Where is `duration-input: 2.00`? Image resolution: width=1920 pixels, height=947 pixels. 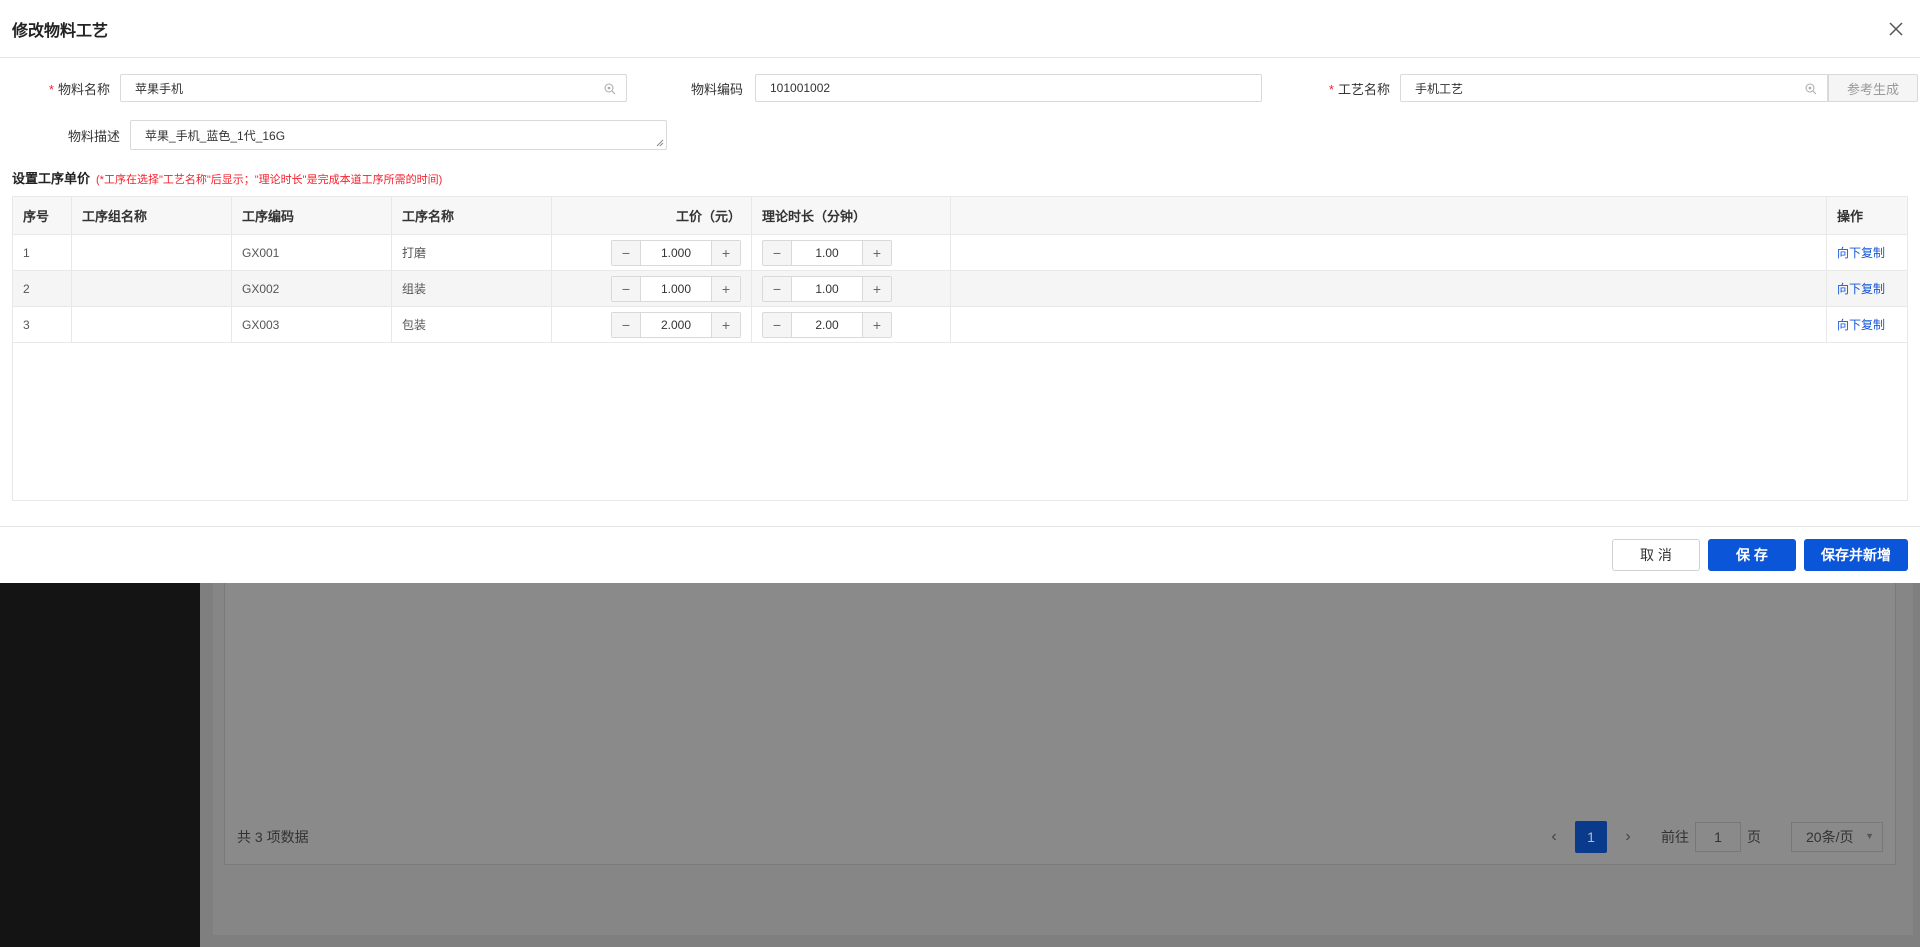 duration-input: 2.00 is located at coordinates (827, 324).